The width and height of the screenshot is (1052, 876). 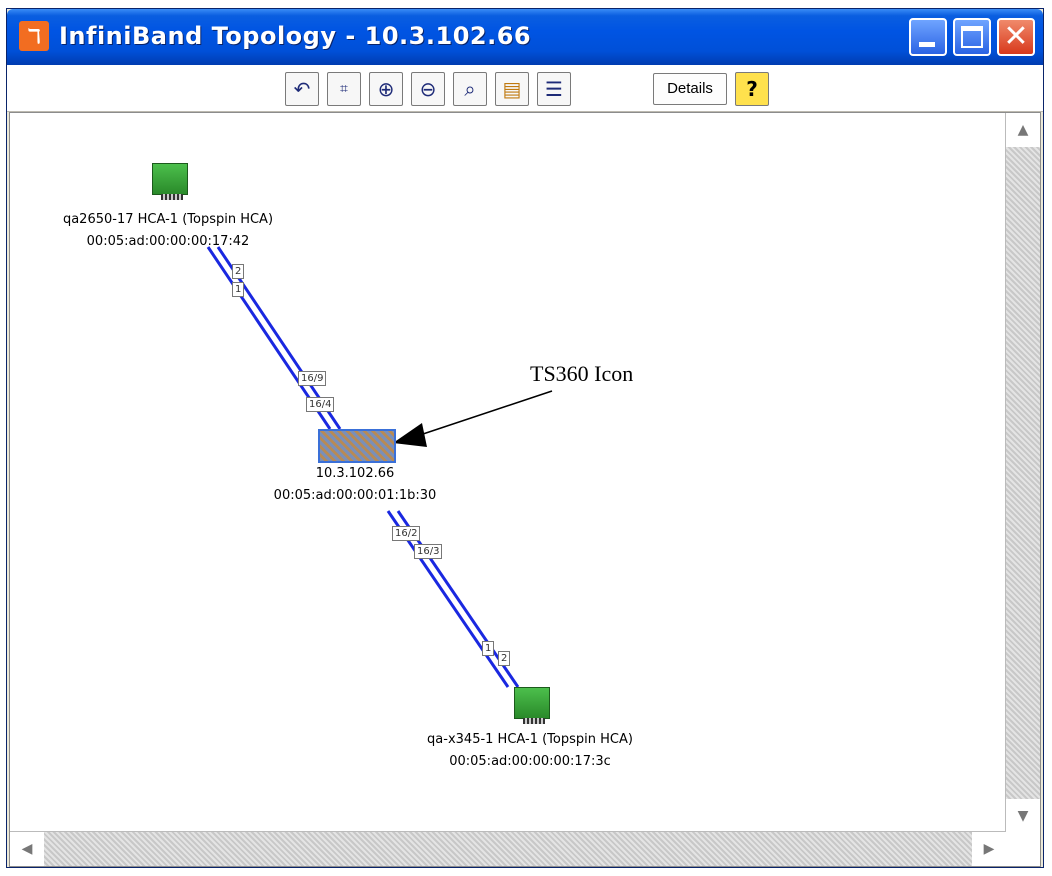 I want to click on zoom-fit-button: ⌕, so click(x=470, y=89).